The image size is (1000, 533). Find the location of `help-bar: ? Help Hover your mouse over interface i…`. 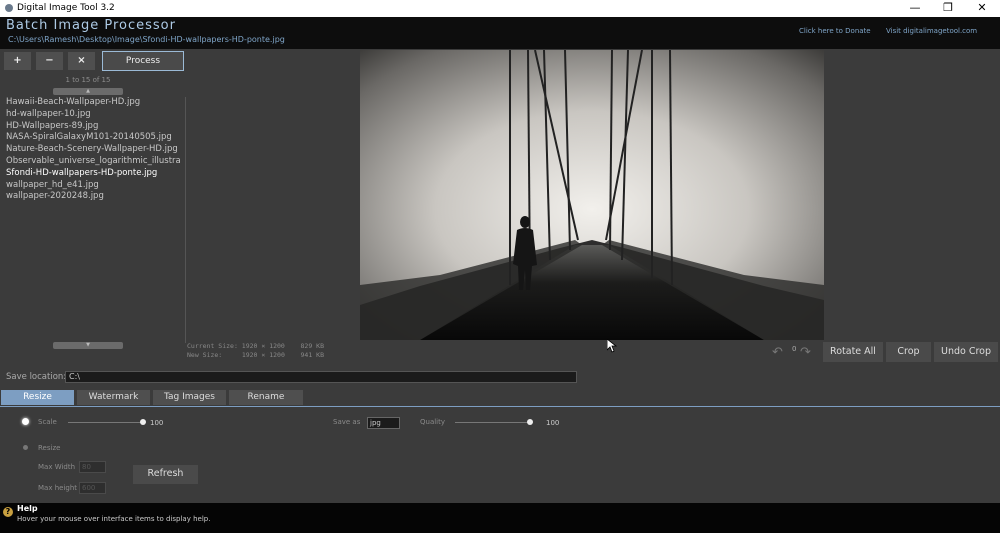

help-bar: ? Help Hover your mouse over interface i… is located at coordinates (500, 518).